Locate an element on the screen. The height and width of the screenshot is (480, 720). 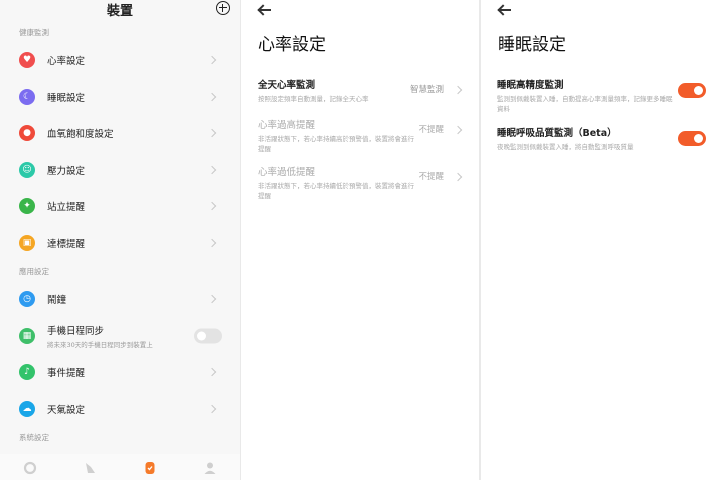
row-low-heart-rate-alert: 心率過低提醒 非活躍狀態下，若心率持續低於預警值，裝置將會進行提醒 不提醒 is located at coordinates (360, 182).